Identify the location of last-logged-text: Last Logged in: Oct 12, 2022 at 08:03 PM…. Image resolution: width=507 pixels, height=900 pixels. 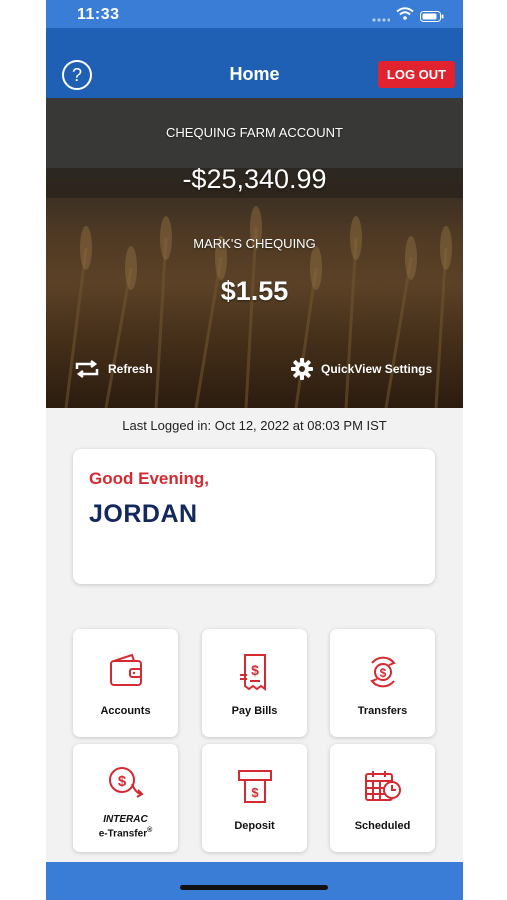
(254, 425).